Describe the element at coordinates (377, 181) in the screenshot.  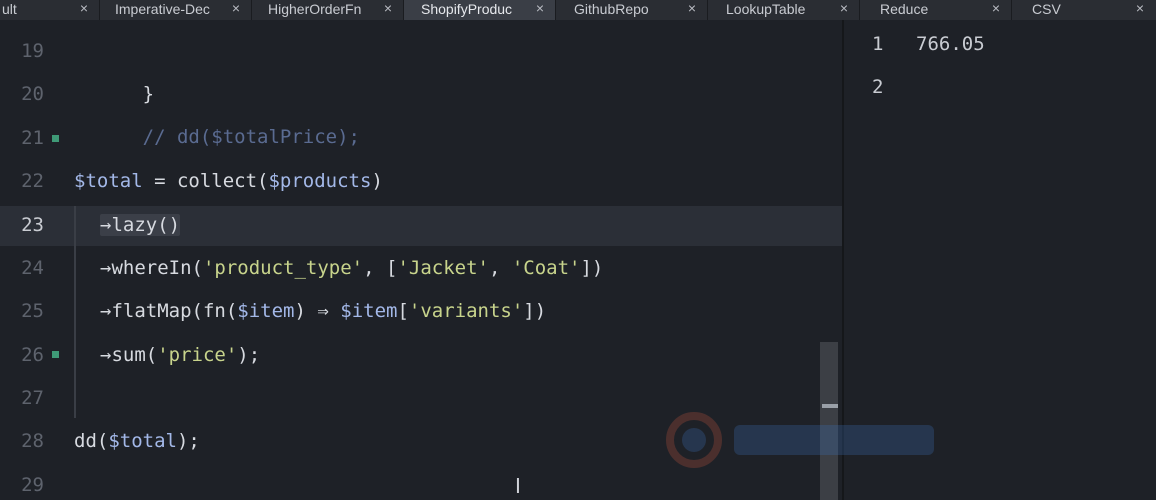
I see `code-token: )` at that location.